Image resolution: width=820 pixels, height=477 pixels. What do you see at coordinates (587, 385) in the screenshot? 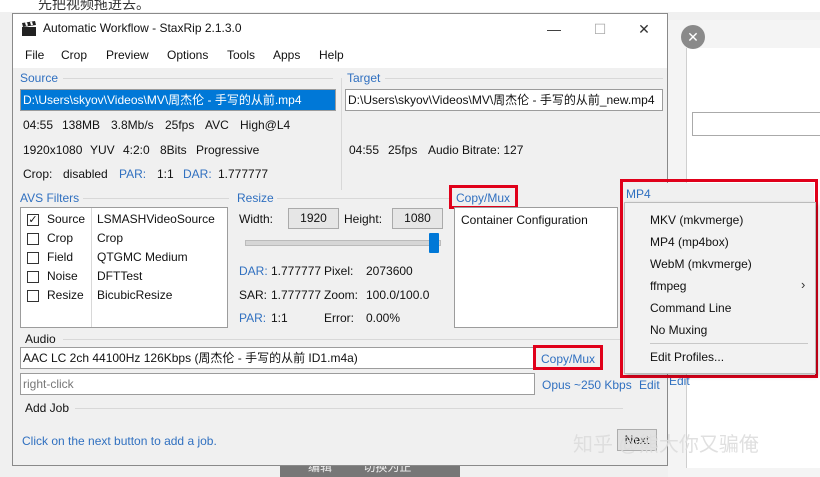
I see `audio-track-2-codec-link: Opus ~250 Kbps` at bounding box center [587, 385].